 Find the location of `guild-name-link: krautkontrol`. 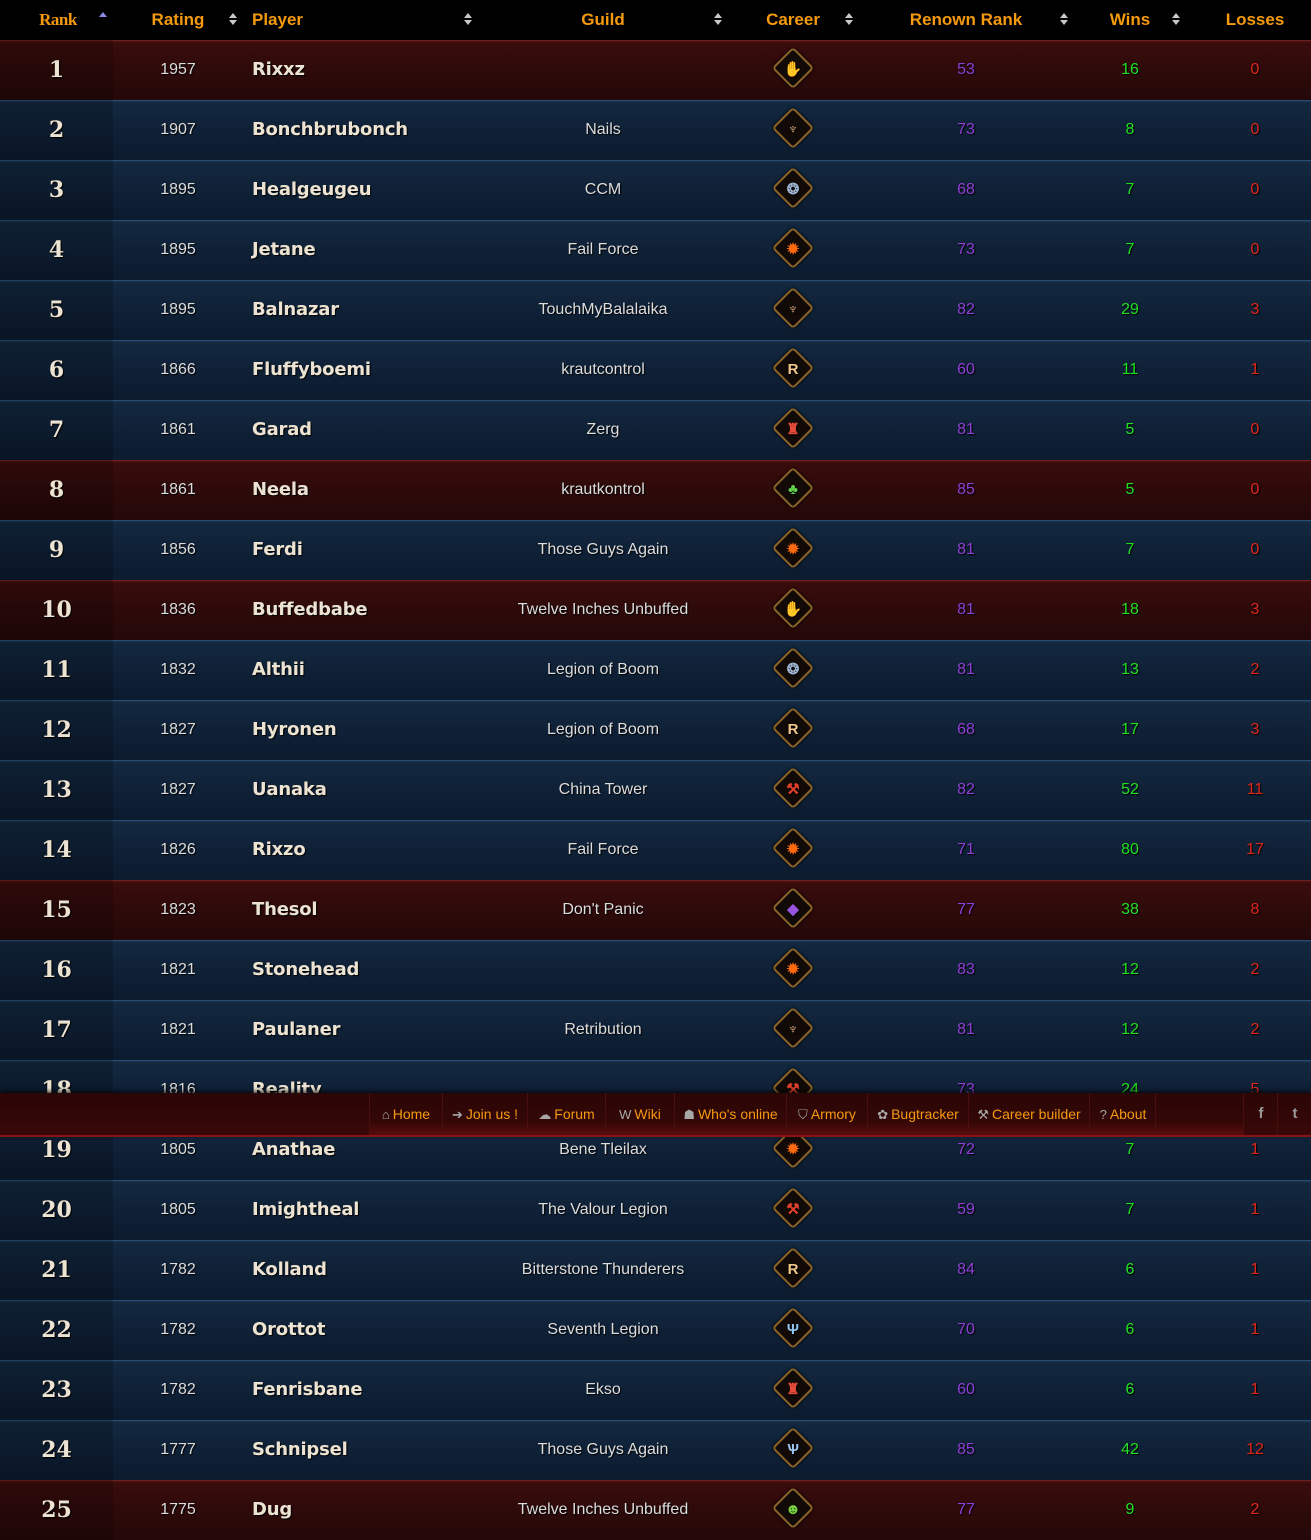

guild-name-link: krautkontrol is located at coordinates (603, 490).